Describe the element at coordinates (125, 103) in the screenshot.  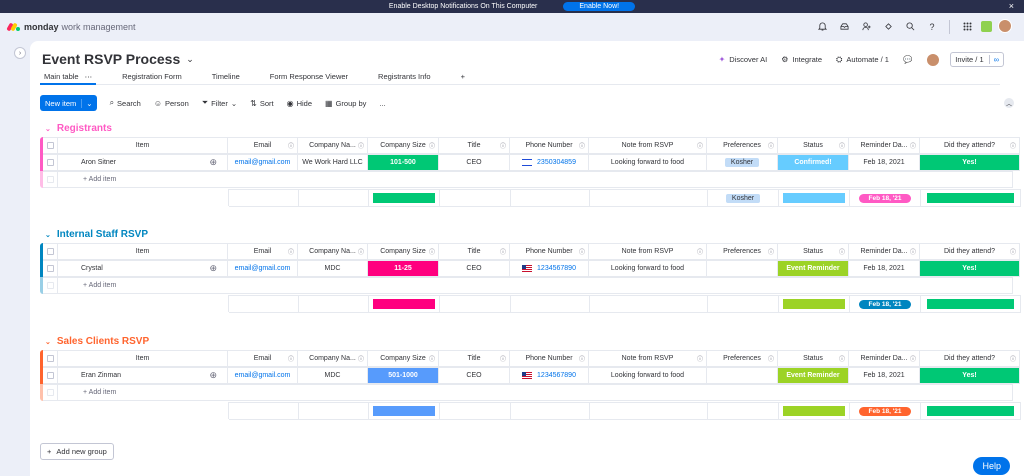
I see `search-button: ⌕ Search` at that location.